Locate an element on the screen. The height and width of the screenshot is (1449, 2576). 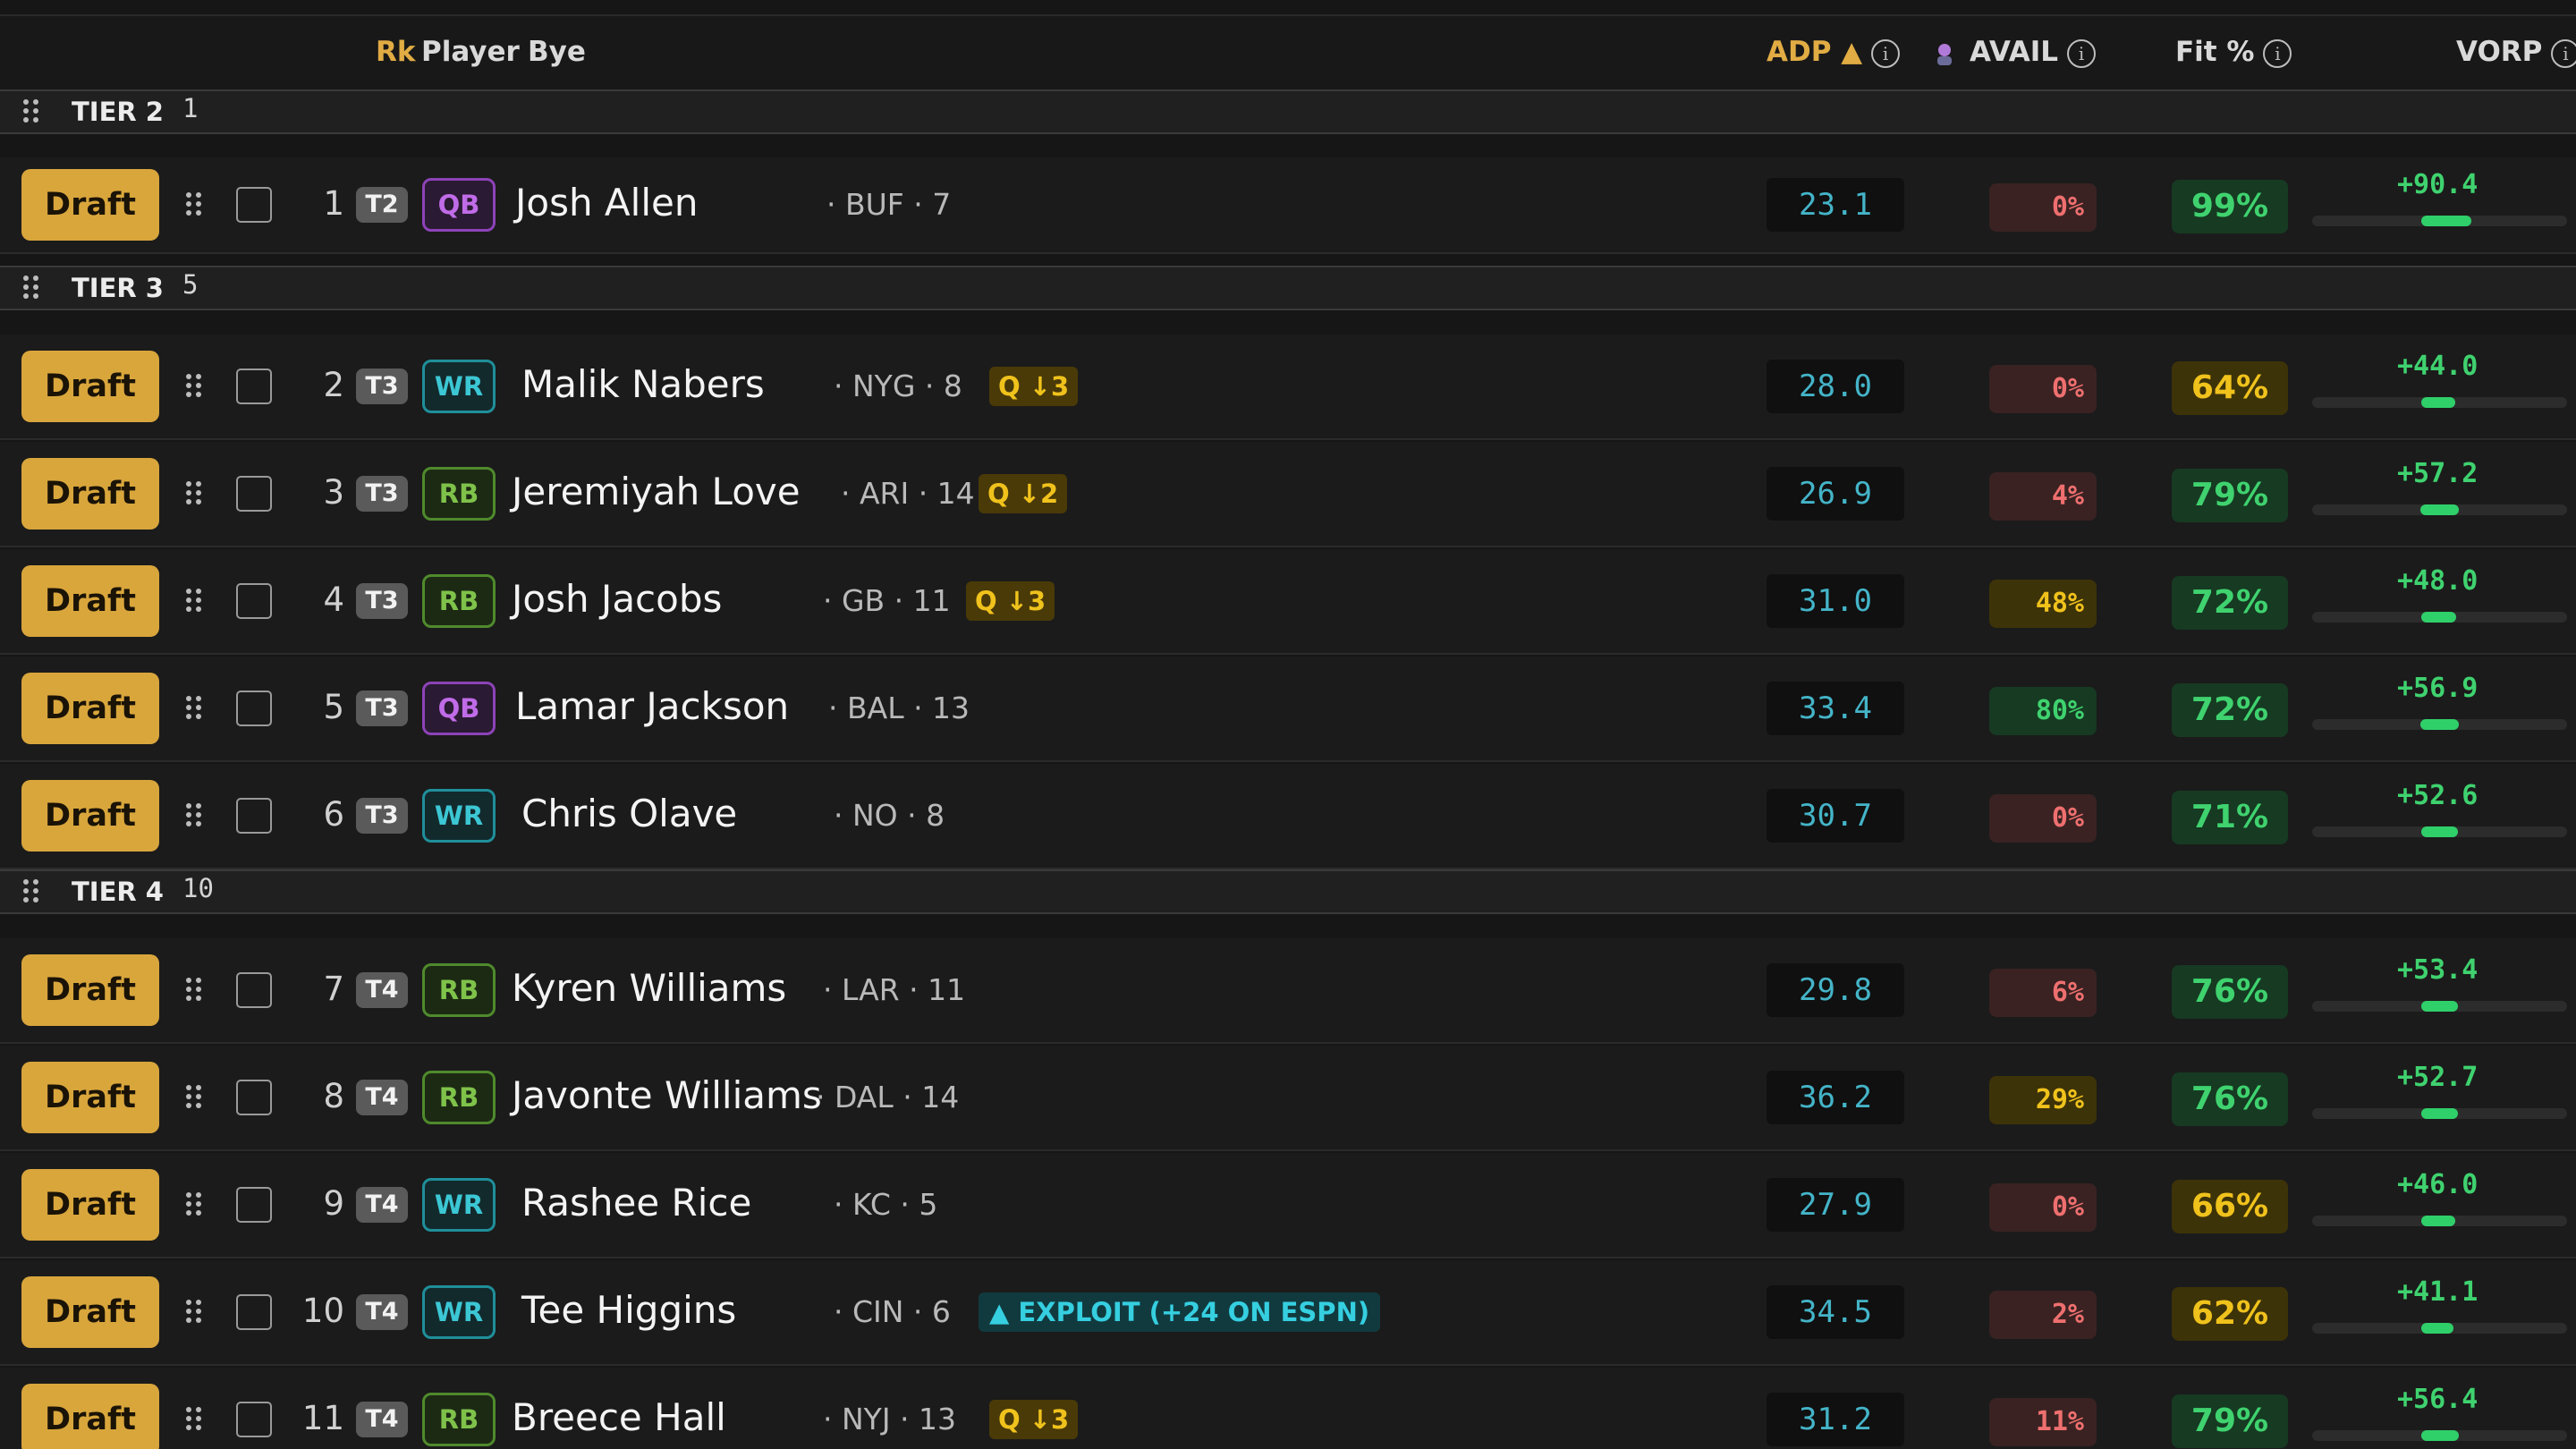
player-name: Lamar Jackson is located at coordinates (652, 706).